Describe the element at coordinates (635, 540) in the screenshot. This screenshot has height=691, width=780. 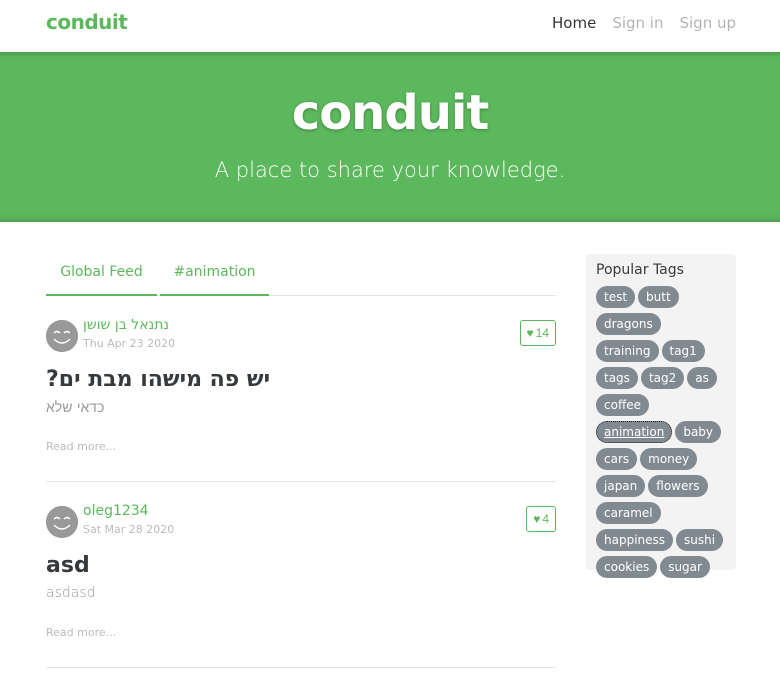
I see `tag-pill: happiness` at that location.